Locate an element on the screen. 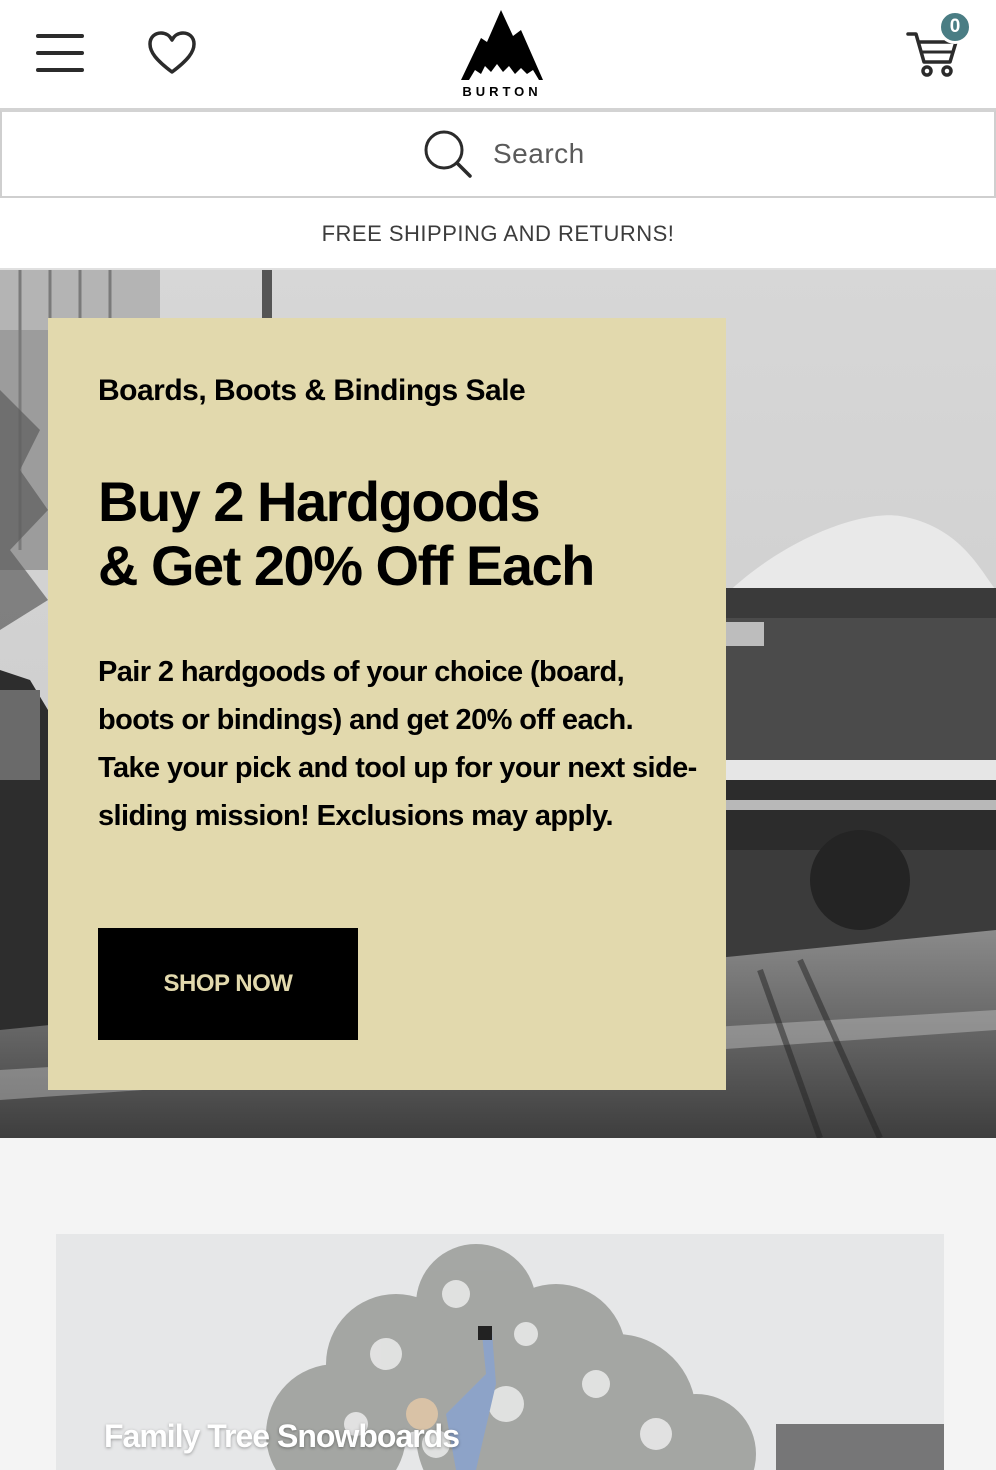  favorites-button is located at coordinates (172, 54).